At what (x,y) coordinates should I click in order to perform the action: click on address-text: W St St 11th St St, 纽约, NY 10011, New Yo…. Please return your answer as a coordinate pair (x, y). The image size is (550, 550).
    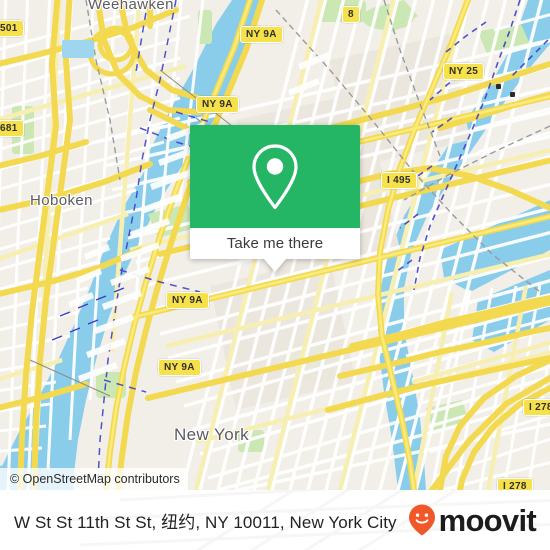
    Looking at the image, I should click on (205, 522).